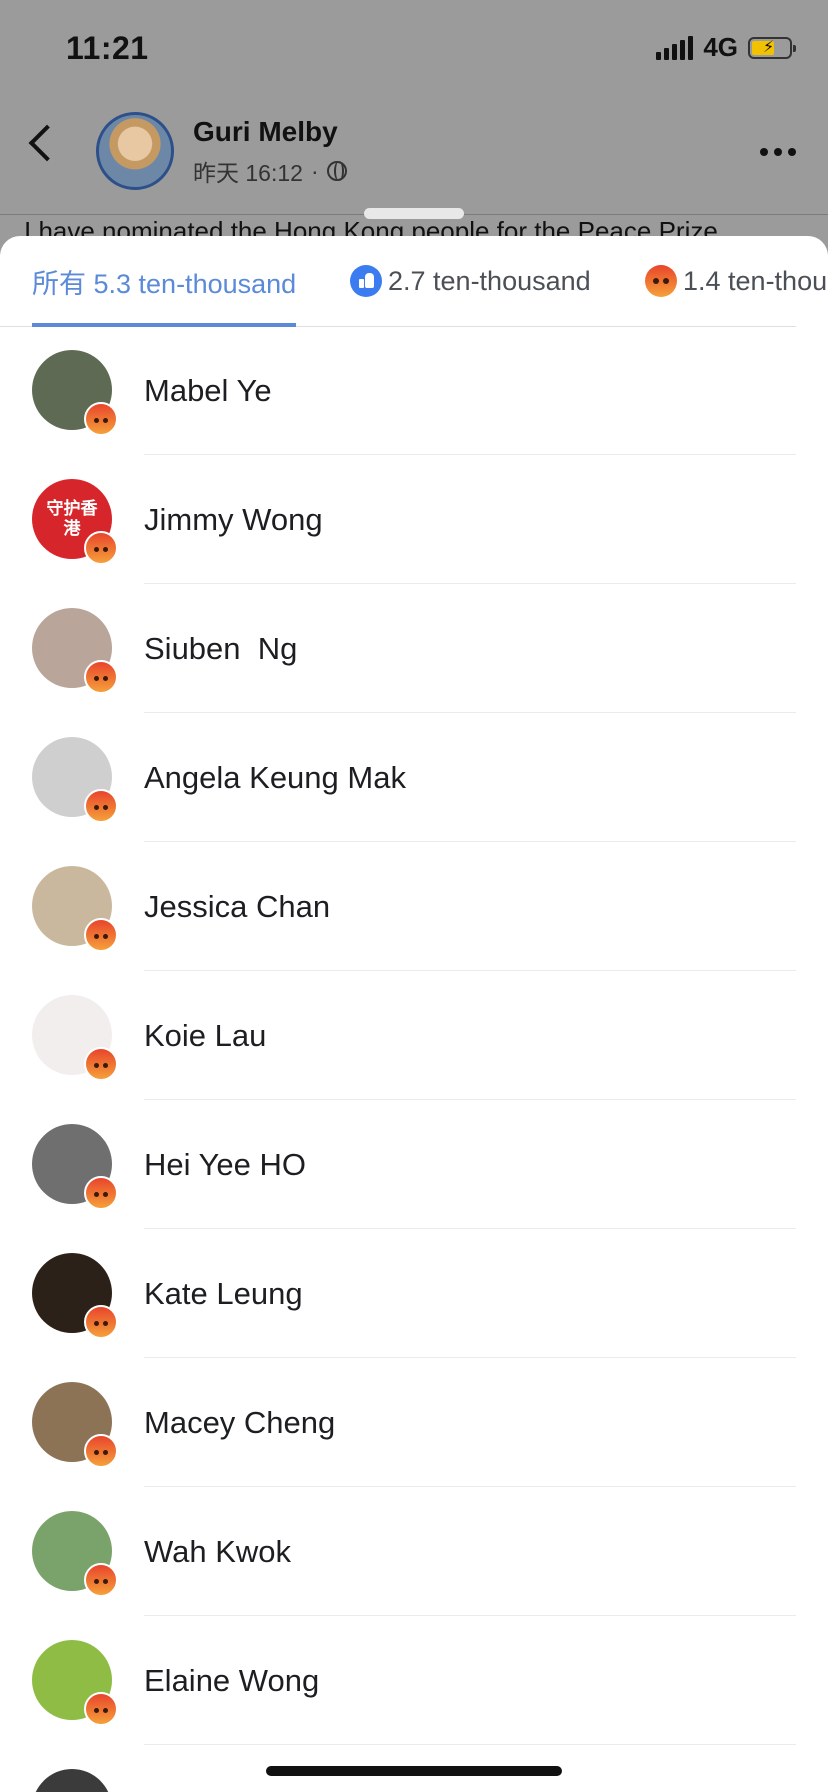  I want to click on post-meta: 昨天 16:12 ·, so click(270, 171).